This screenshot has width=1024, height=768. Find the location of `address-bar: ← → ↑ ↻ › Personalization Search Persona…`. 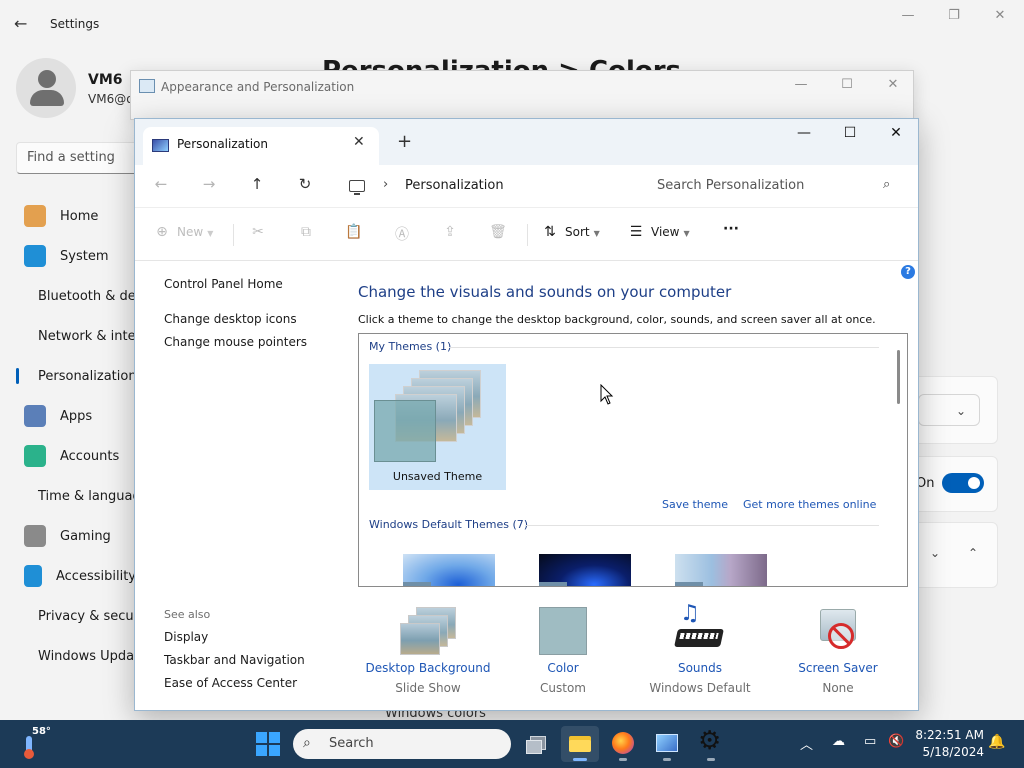

address-bar: ← → ↑ ↻ › Personalization Search Persona… is located at coordinates (526, 186).